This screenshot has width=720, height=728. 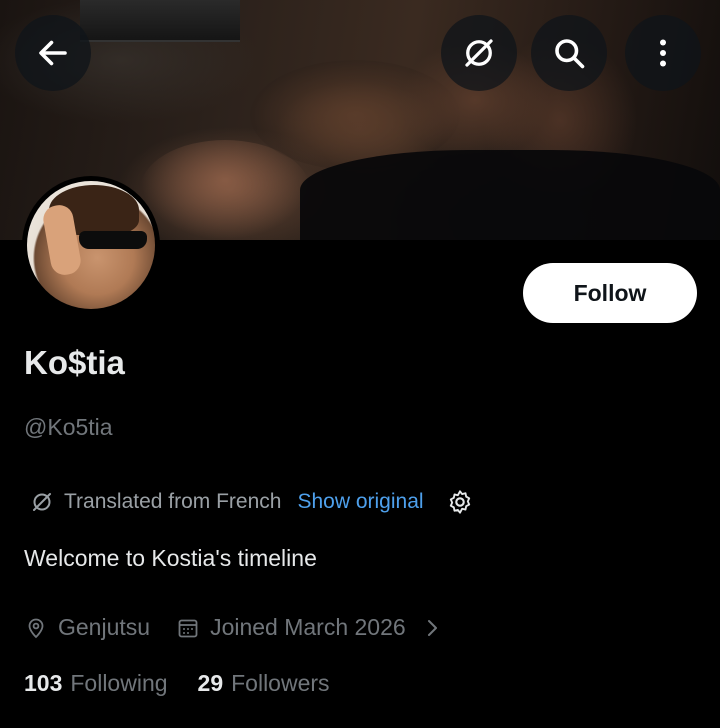 I want to click on search-button, so click(x=569, y=53).